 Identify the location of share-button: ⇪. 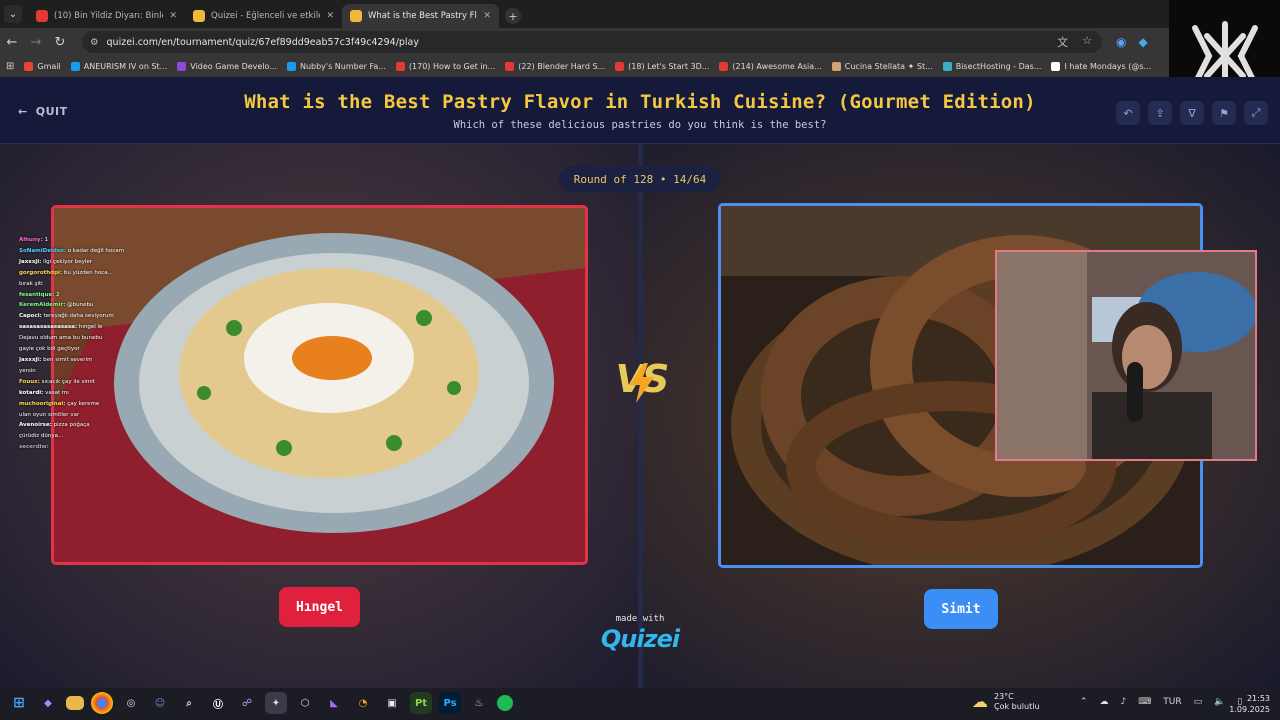
(1160, 113).